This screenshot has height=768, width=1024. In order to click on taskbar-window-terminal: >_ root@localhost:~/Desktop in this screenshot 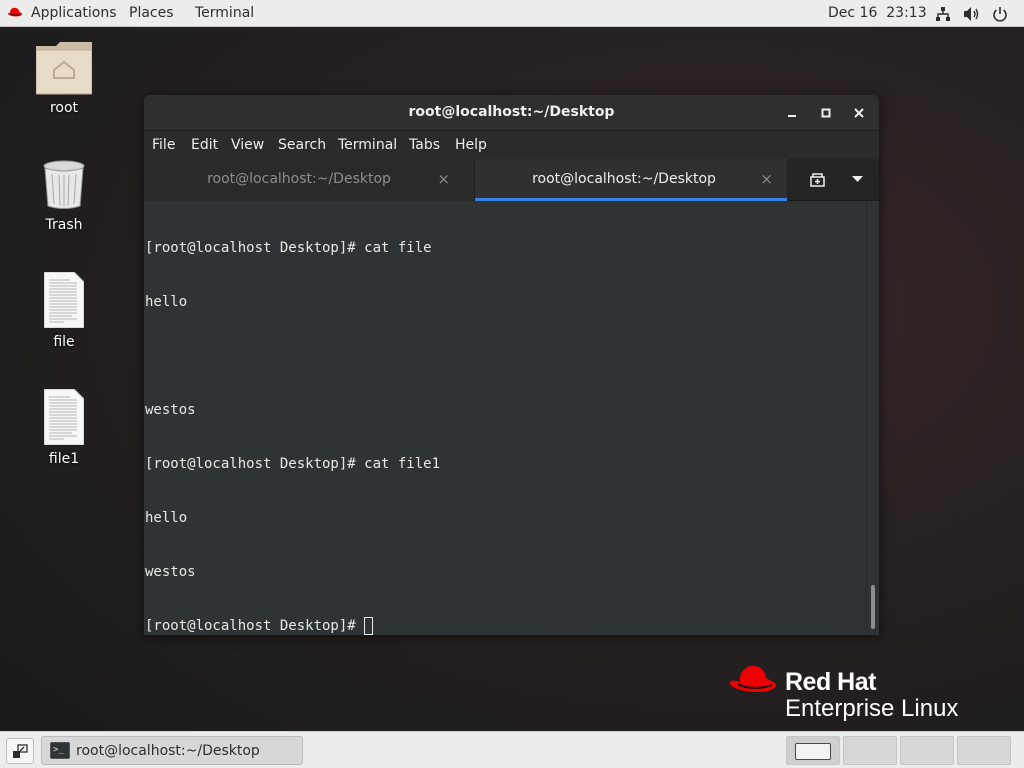, I will do `click(172, 750)`.